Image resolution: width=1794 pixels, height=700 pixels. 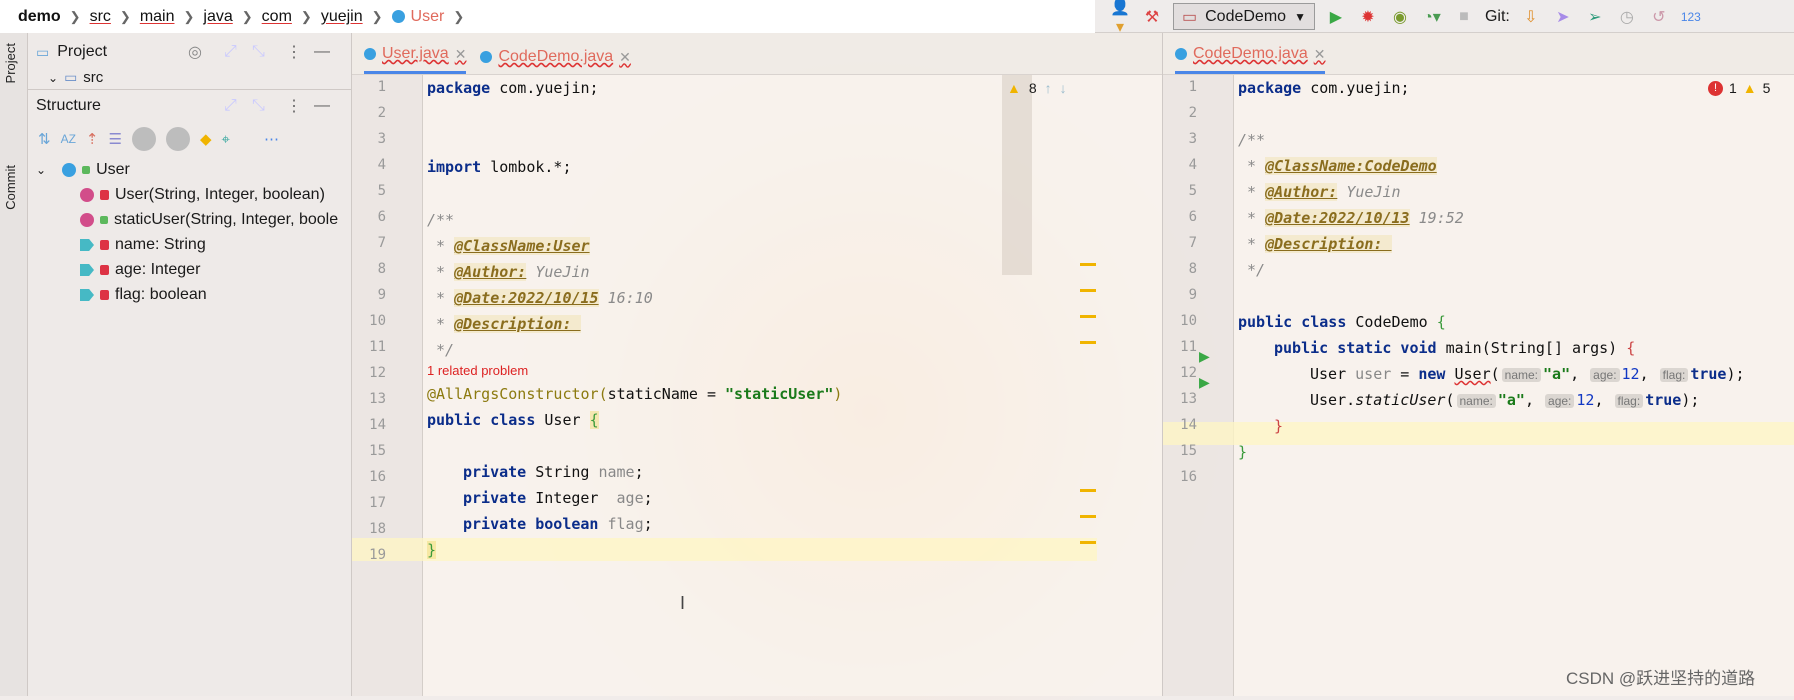 What do you see at coordinates (75, 77) in the screenshot?
I see `tree-item-src: ⌄ ▭ src` at bounding box center [75, 77].